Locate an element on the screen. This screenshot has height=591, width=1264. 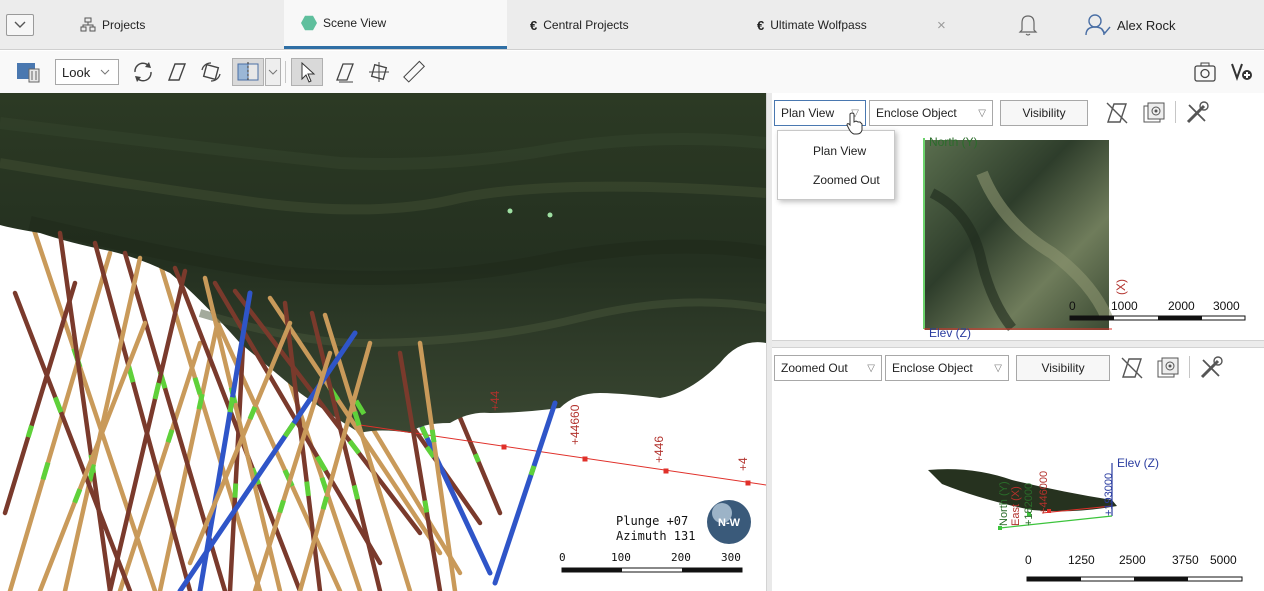
azimuth-text: Azimuth 131 is located at coordinates (656, 536).